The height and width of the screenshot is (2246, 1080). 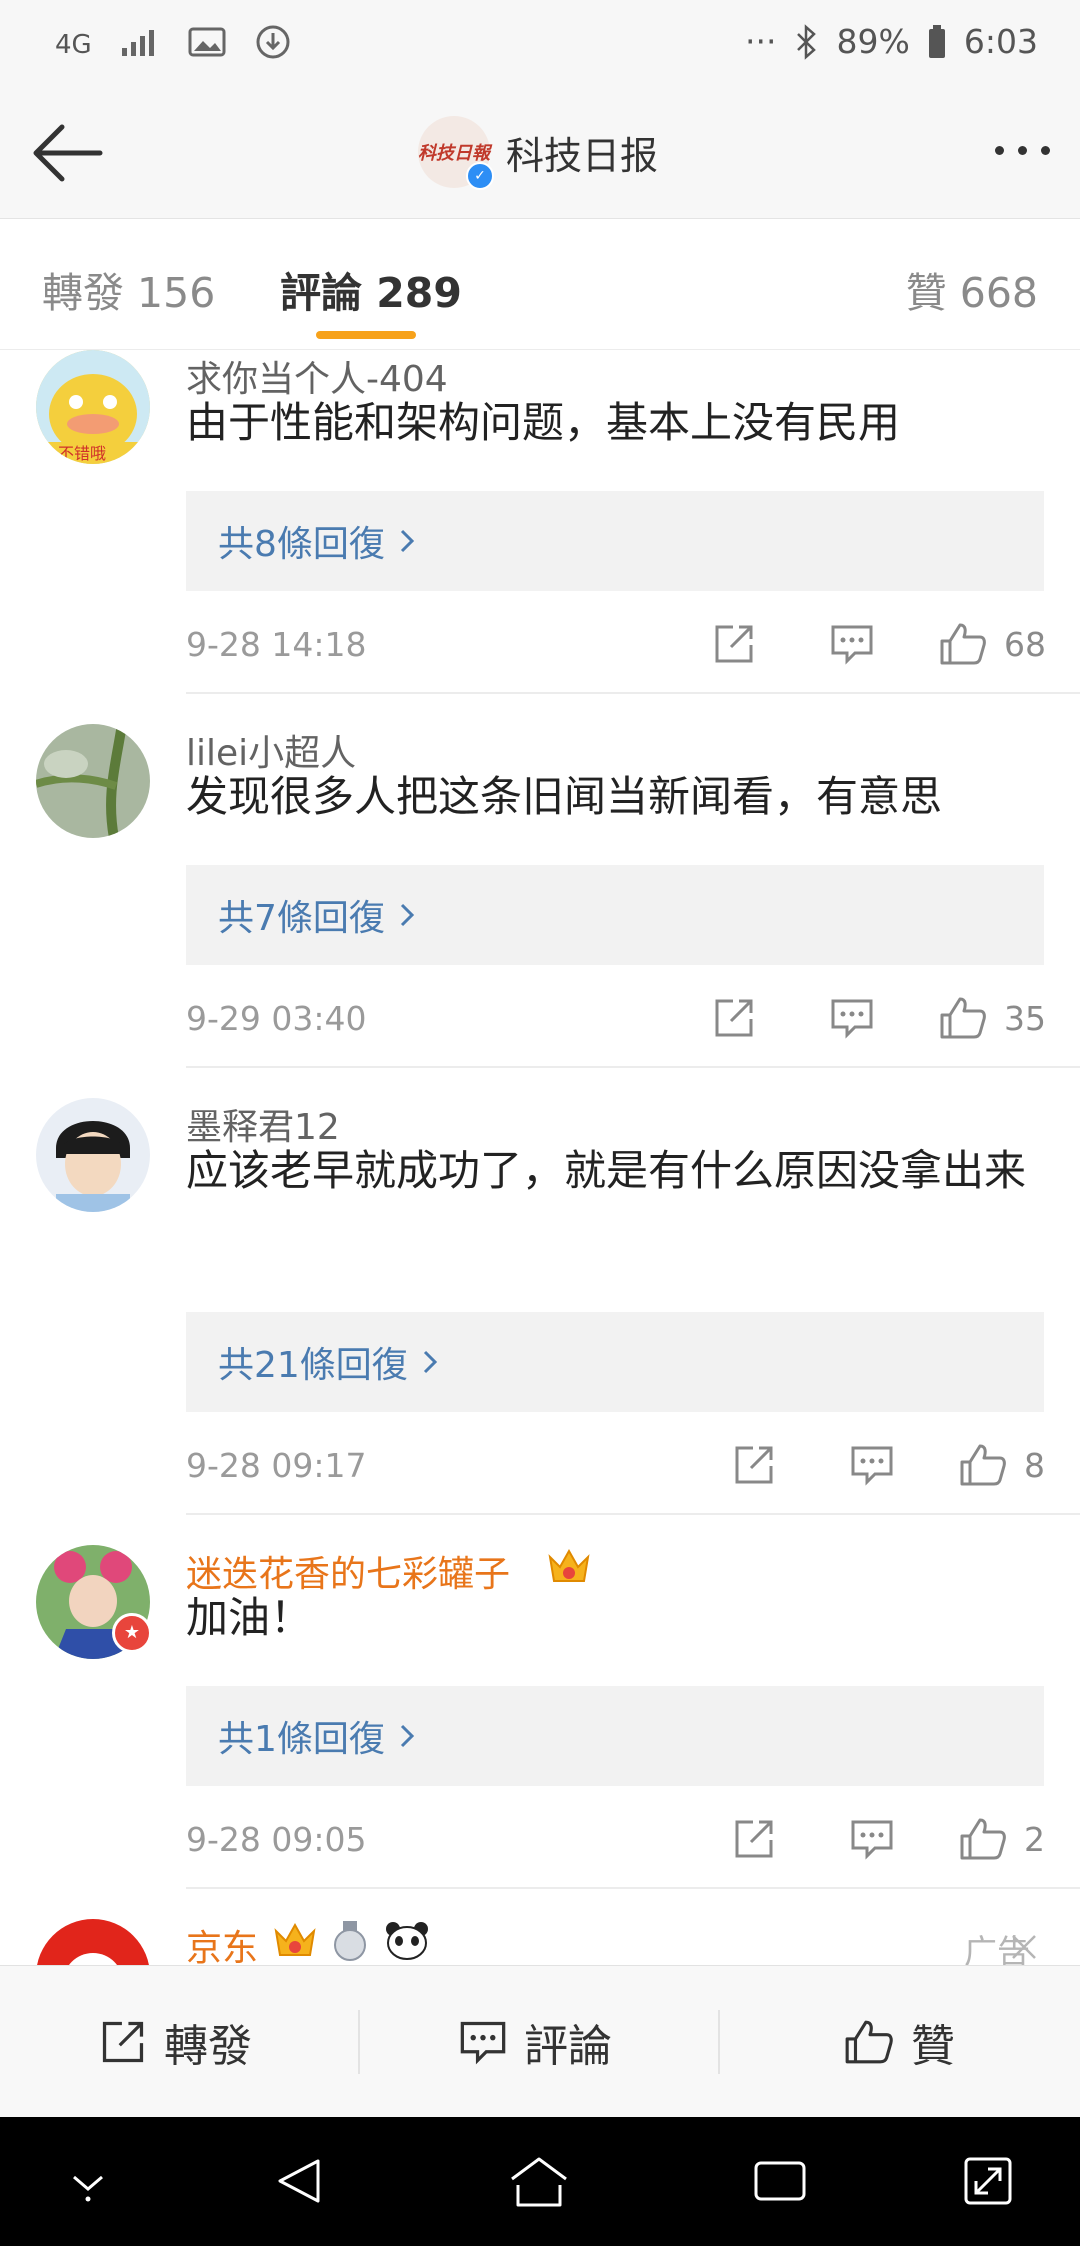 I want to click on like-count: 8, so click(x=1034, y=1465).